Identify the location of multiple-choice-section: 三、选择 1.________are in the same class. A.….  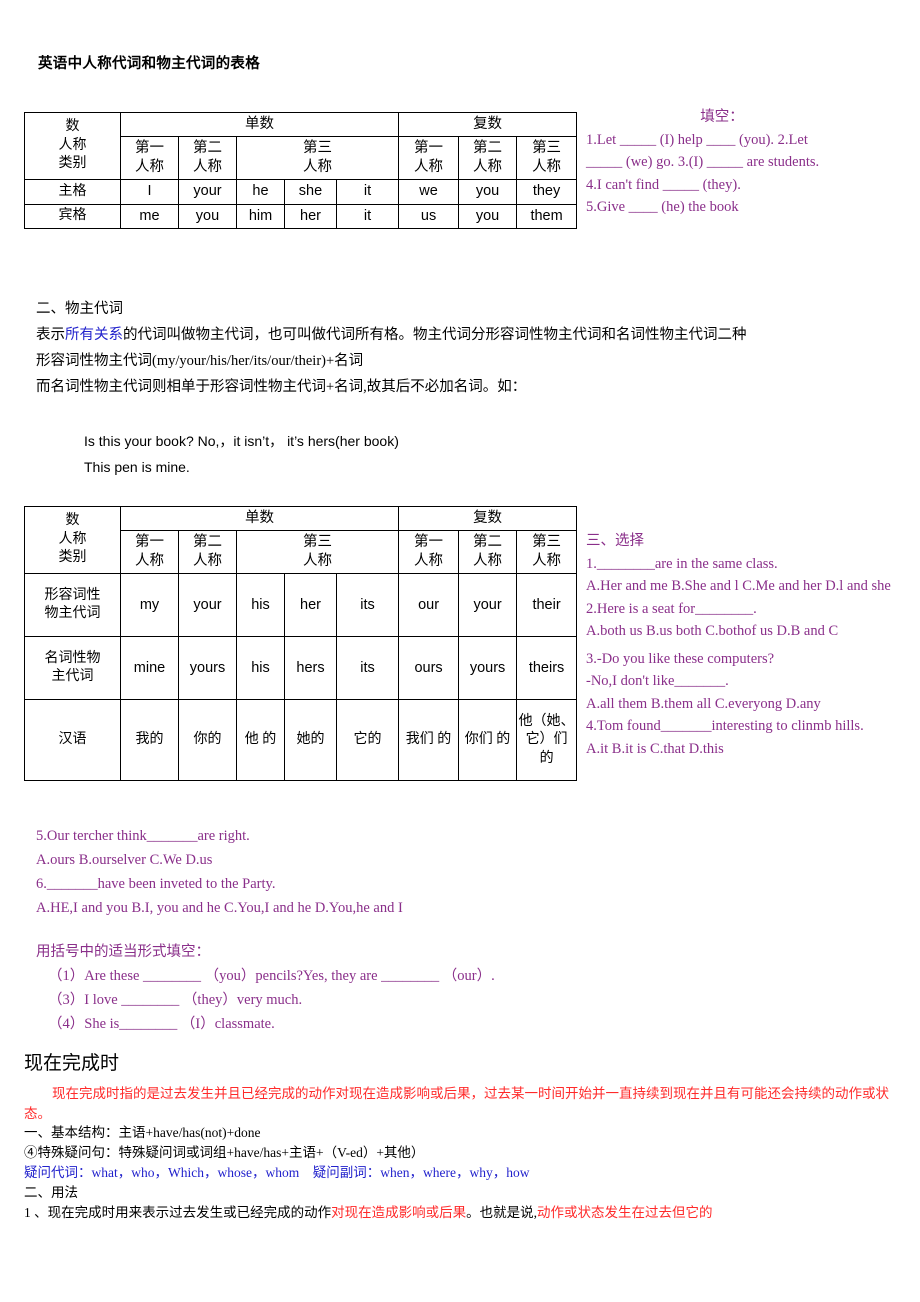
(752, 645).